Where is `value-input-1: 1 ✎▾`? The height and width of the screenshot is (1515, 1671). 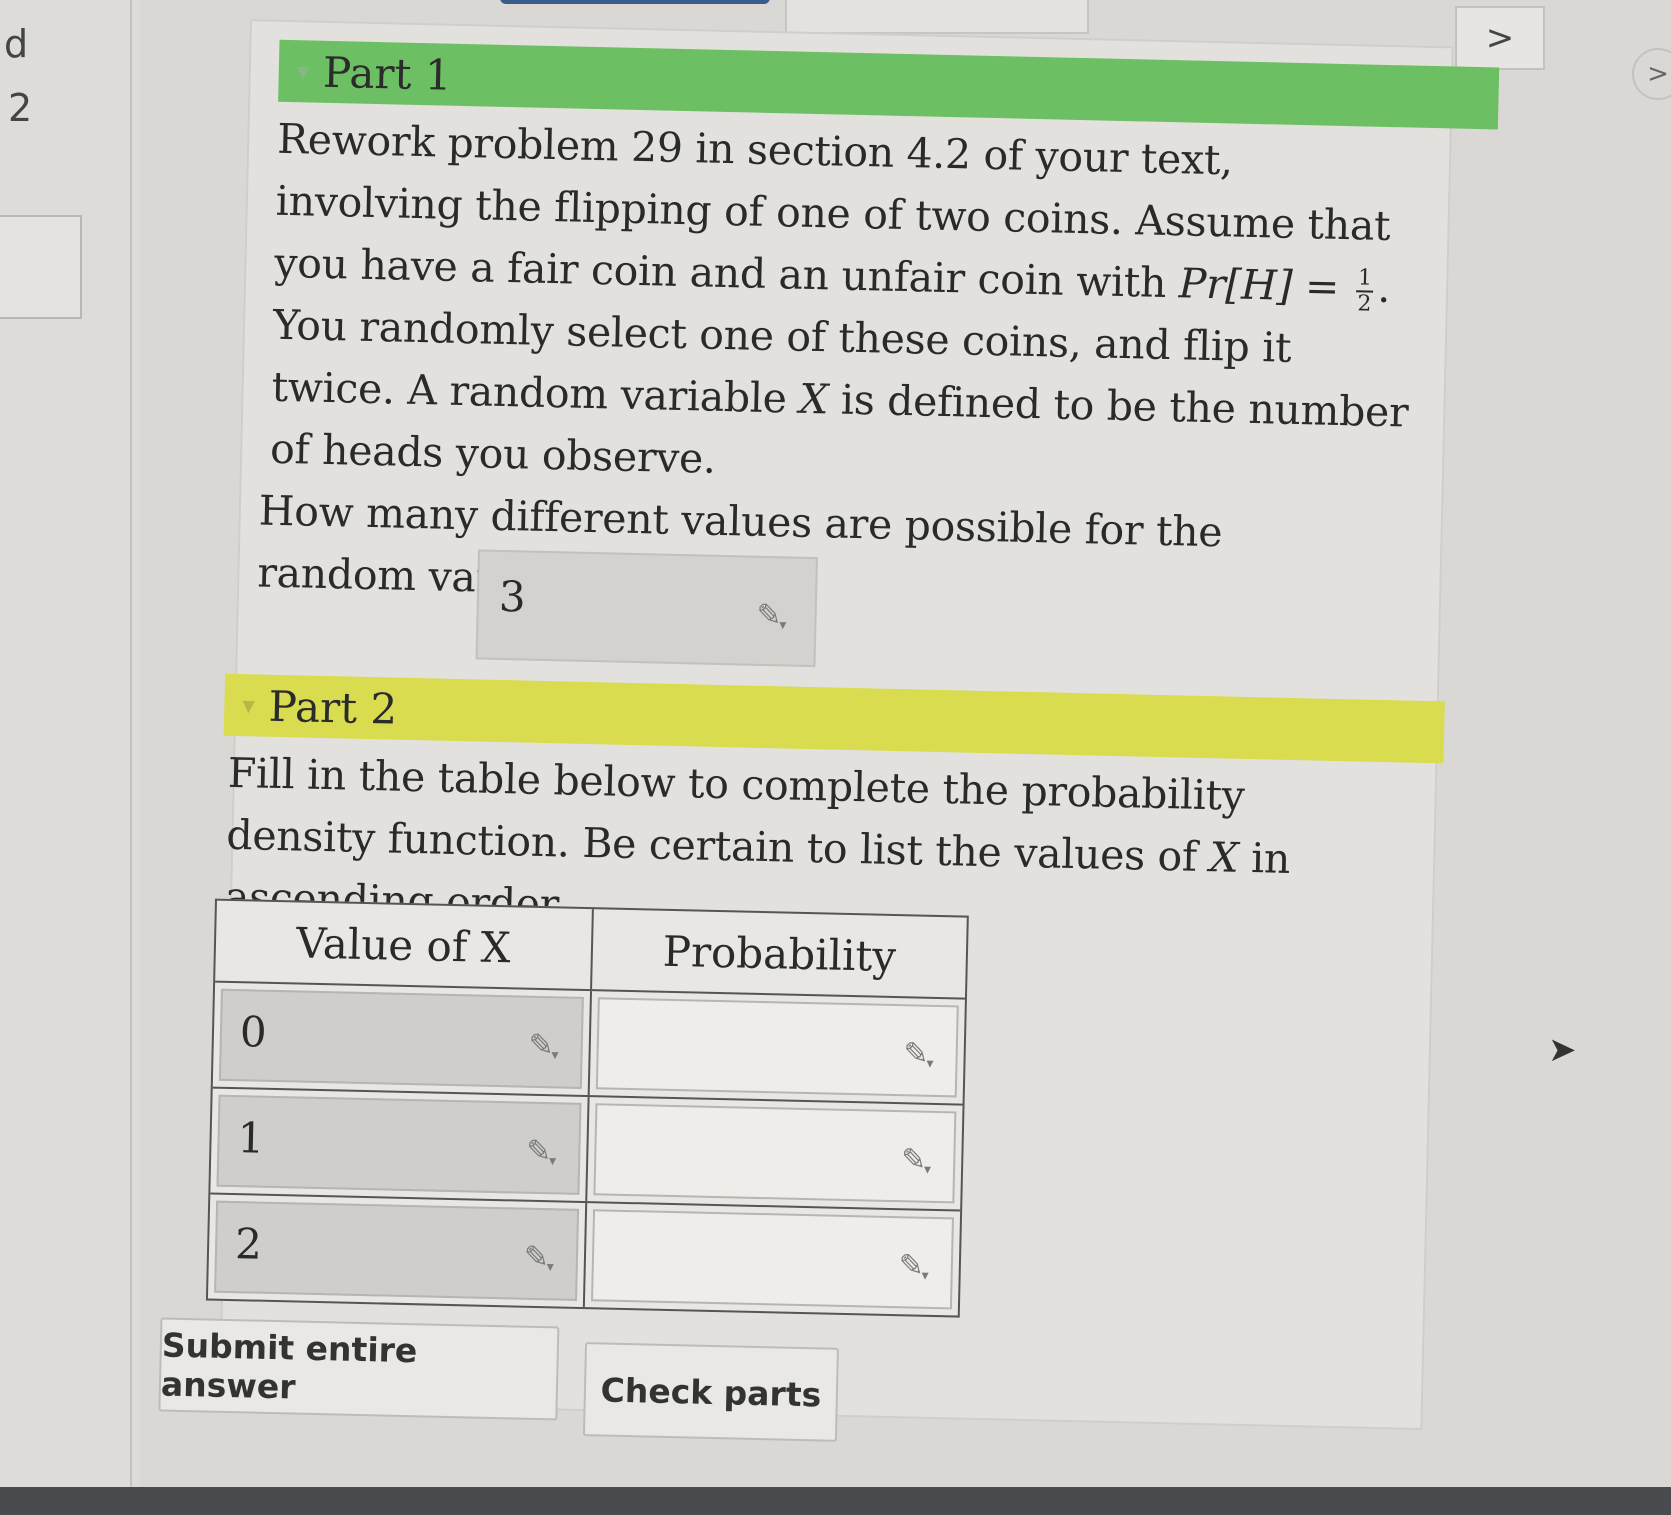 value-input-1: 1 ✎▾ is located at coordinates (399, 1144).